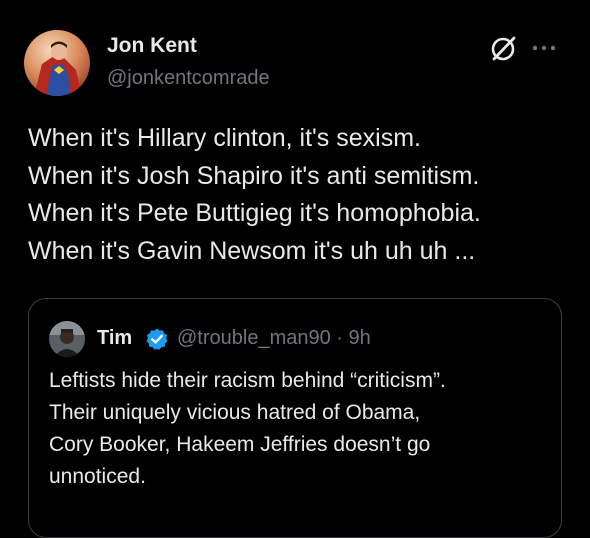  I want to click on author-name: Jon Kent, so click(152, 46).